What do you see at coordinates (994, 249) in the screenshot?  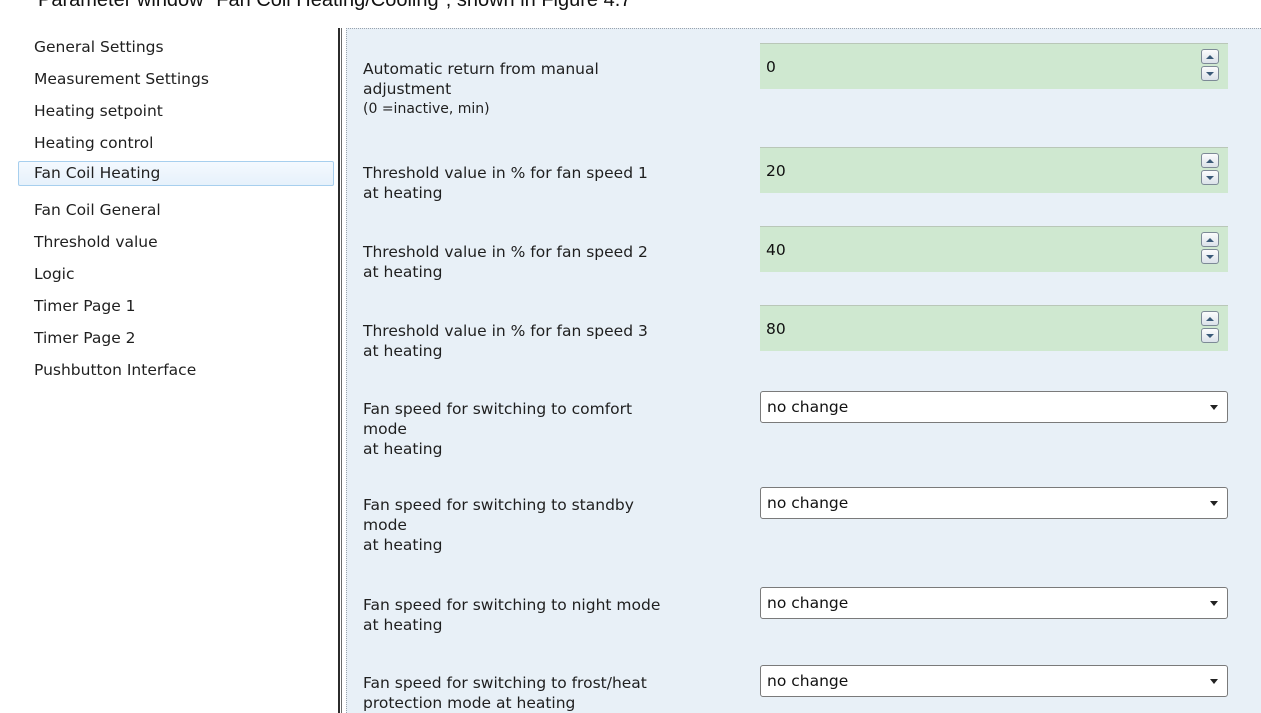 I see `speed2-threshold-stepper: 40` at bounding box center [994, 249].